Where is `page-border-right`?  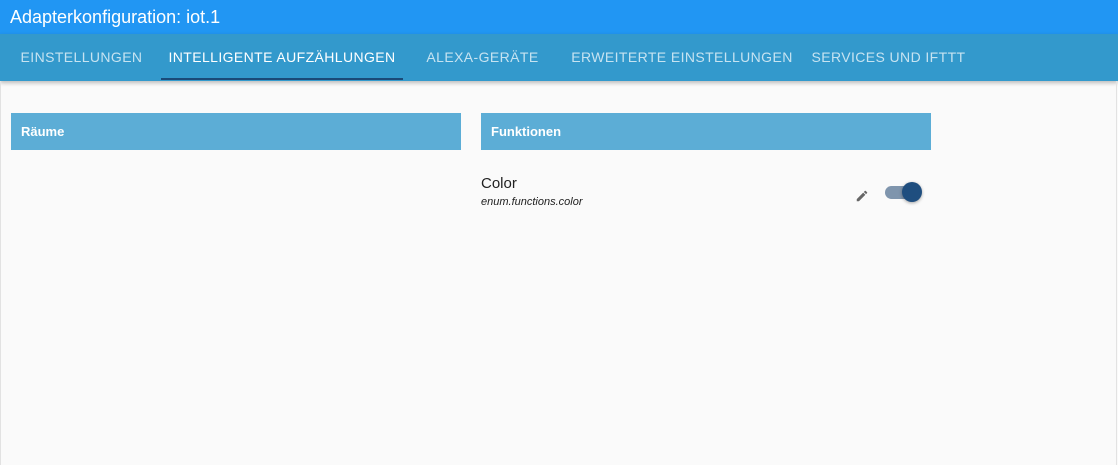 page-border-right is located at coordinates (1116, 273).